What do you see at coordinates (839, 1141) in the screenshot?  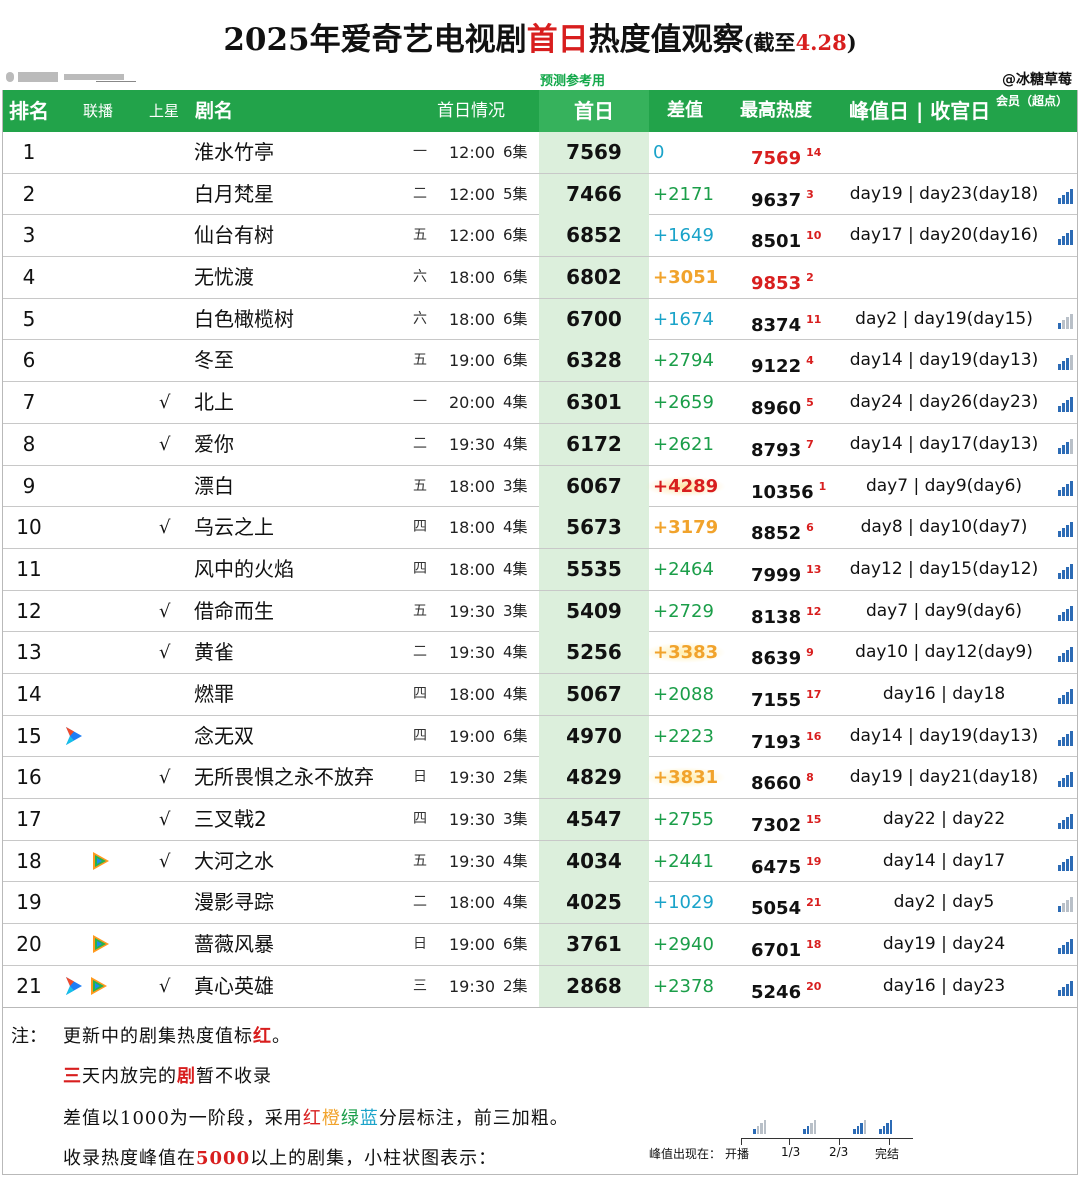 I see `legend-tick` at bounding box center [839, 1141].